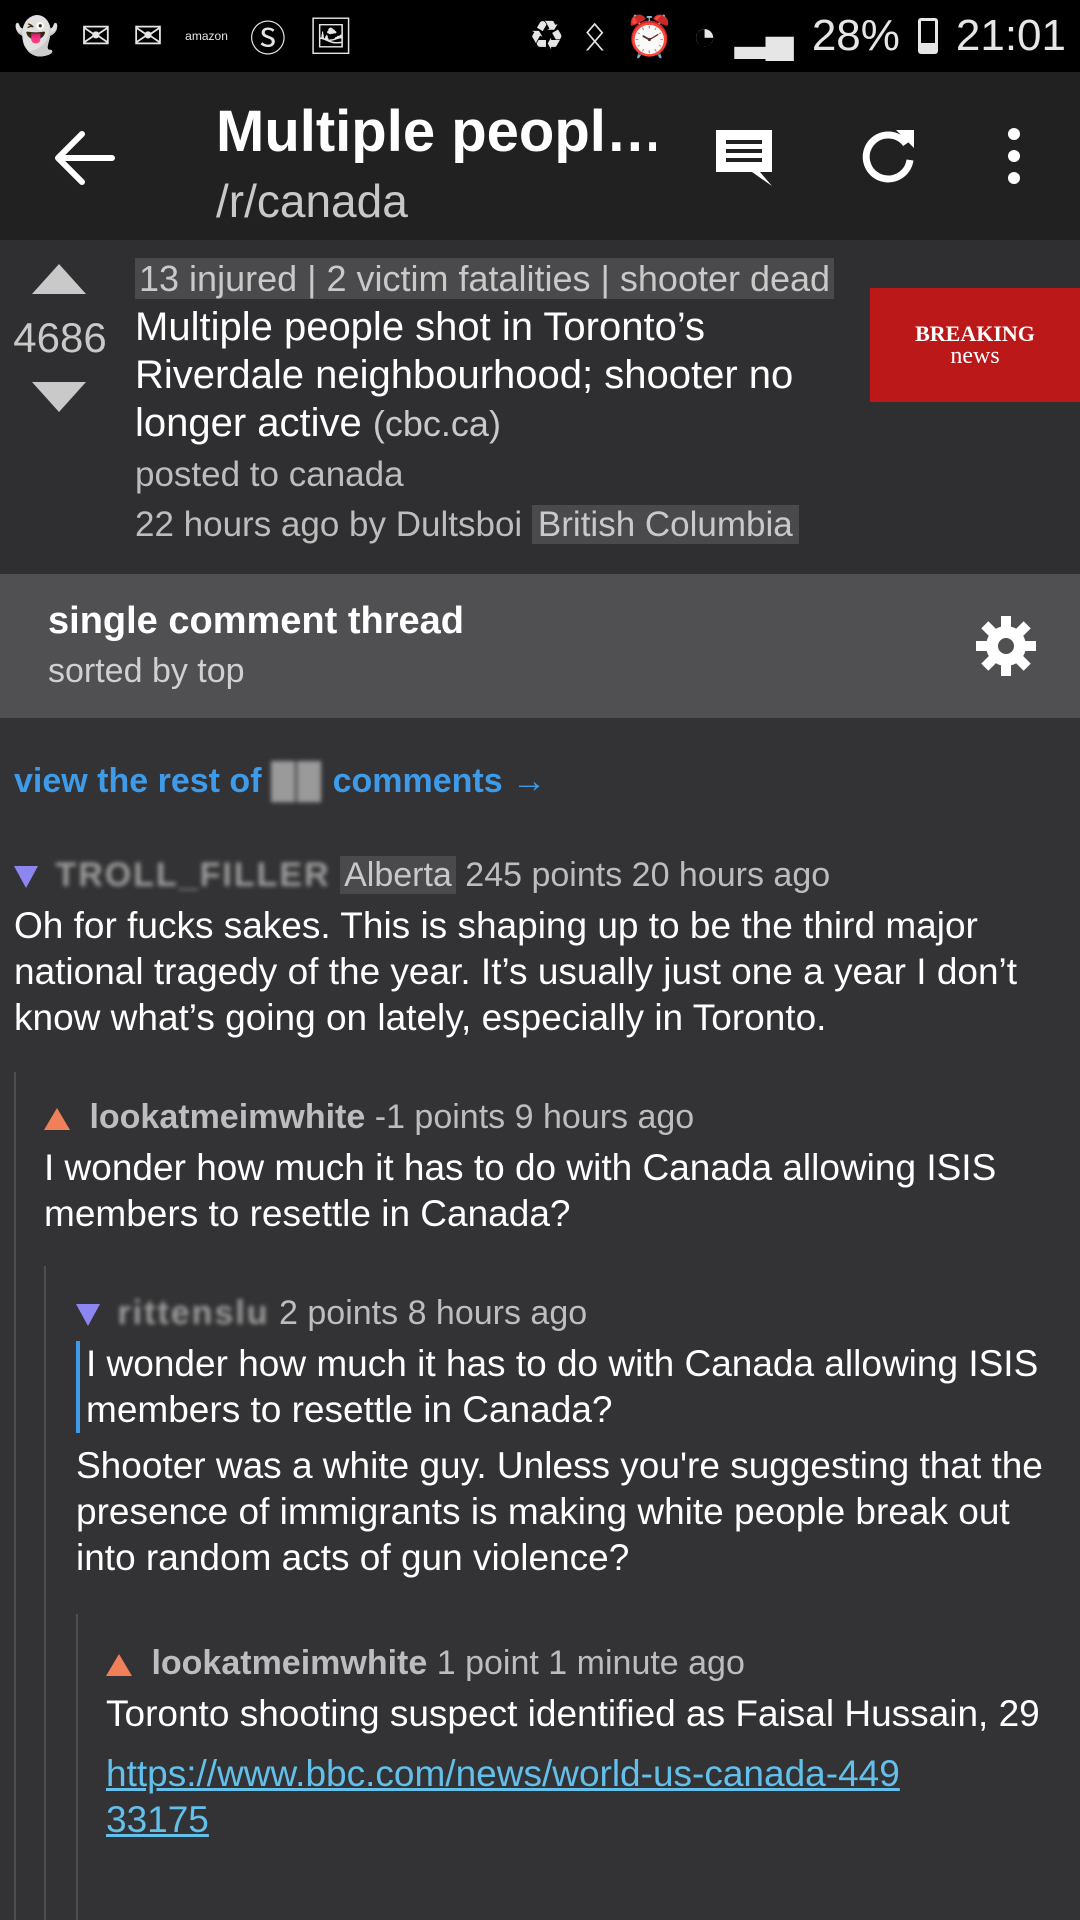 Image resolution: width=1080 pixels, height=1920 pixels. I want to click on comment-points: 1 point, so click(487, 1663).